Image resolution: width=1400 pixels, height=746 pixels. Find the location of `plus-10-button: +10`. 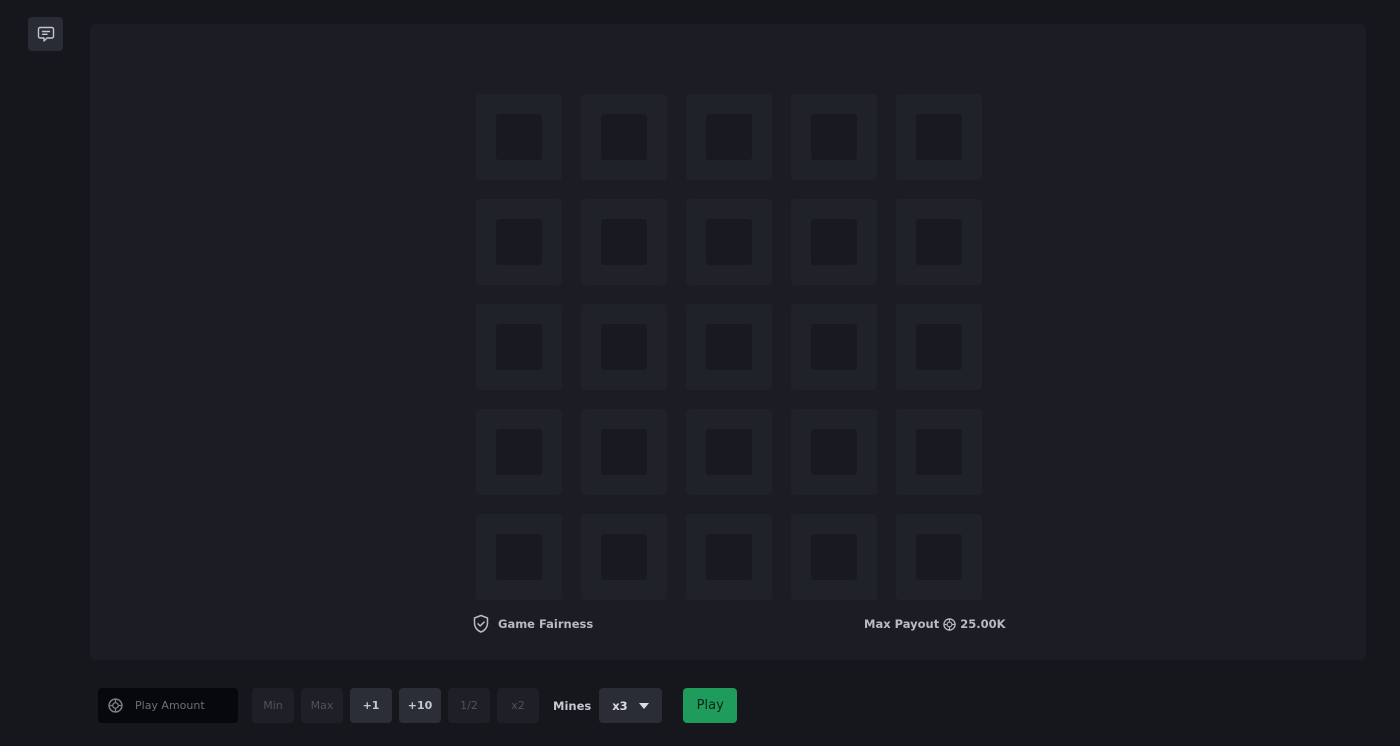

plus-10-button: +10 is located at coordinates (420, 705).